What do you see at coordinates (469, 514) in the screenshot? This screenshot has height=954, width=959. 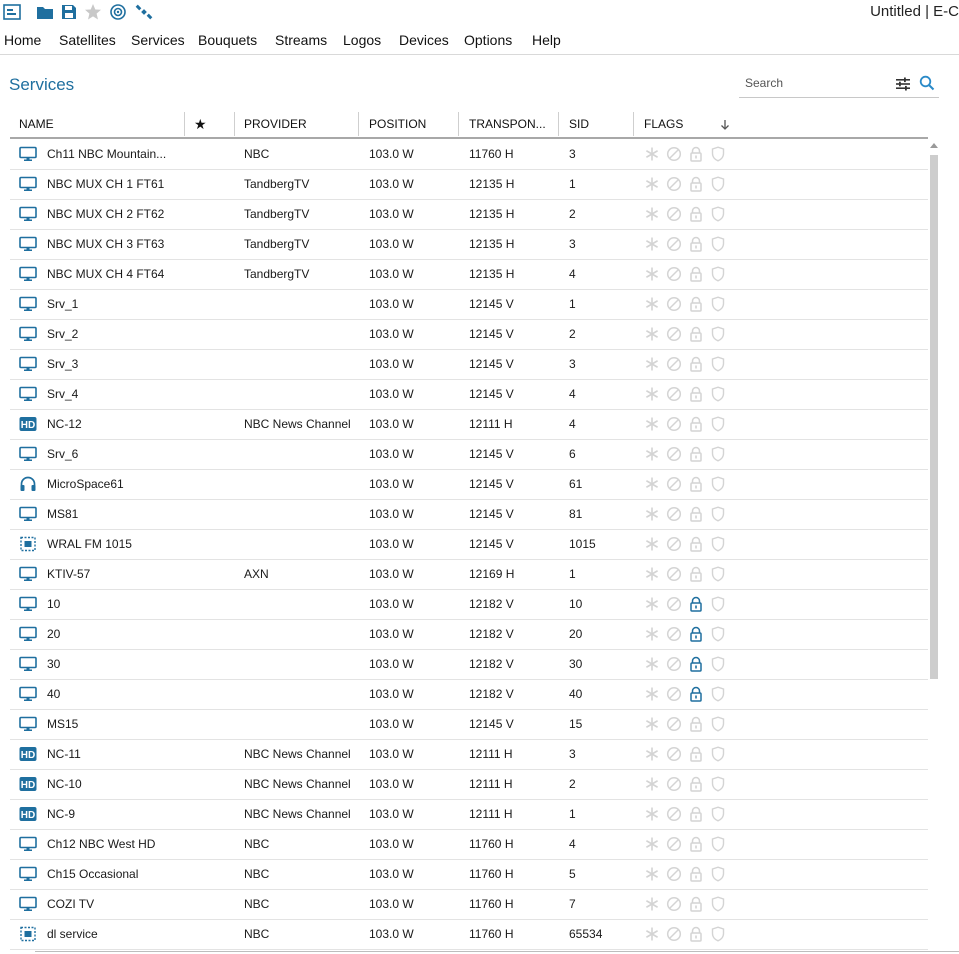 I see `table-row: MS81 103.0 W 12145 V 81` at bounding box center [469, 514].